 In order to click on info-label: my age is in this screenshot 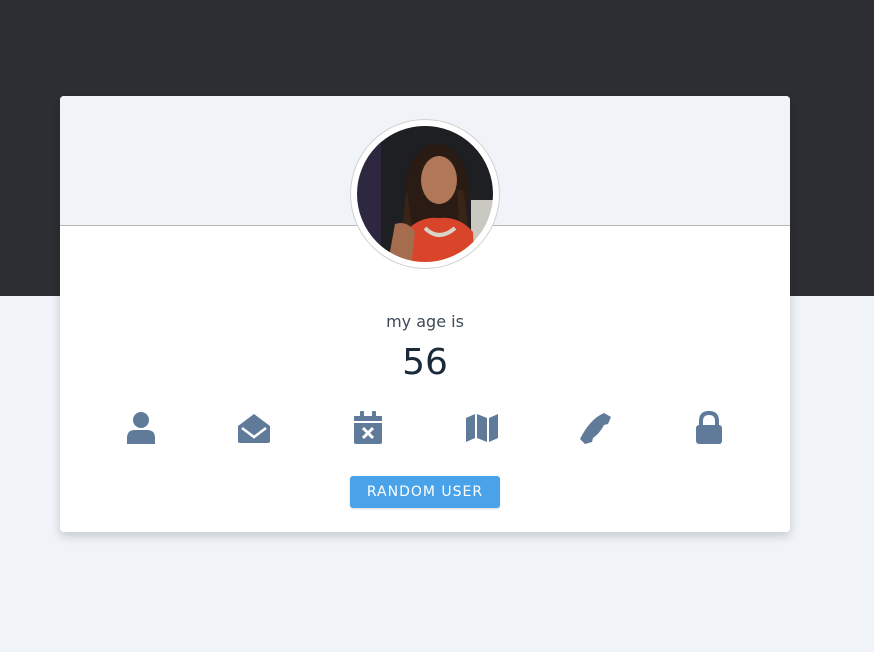, I will do `click(425, 321)`.